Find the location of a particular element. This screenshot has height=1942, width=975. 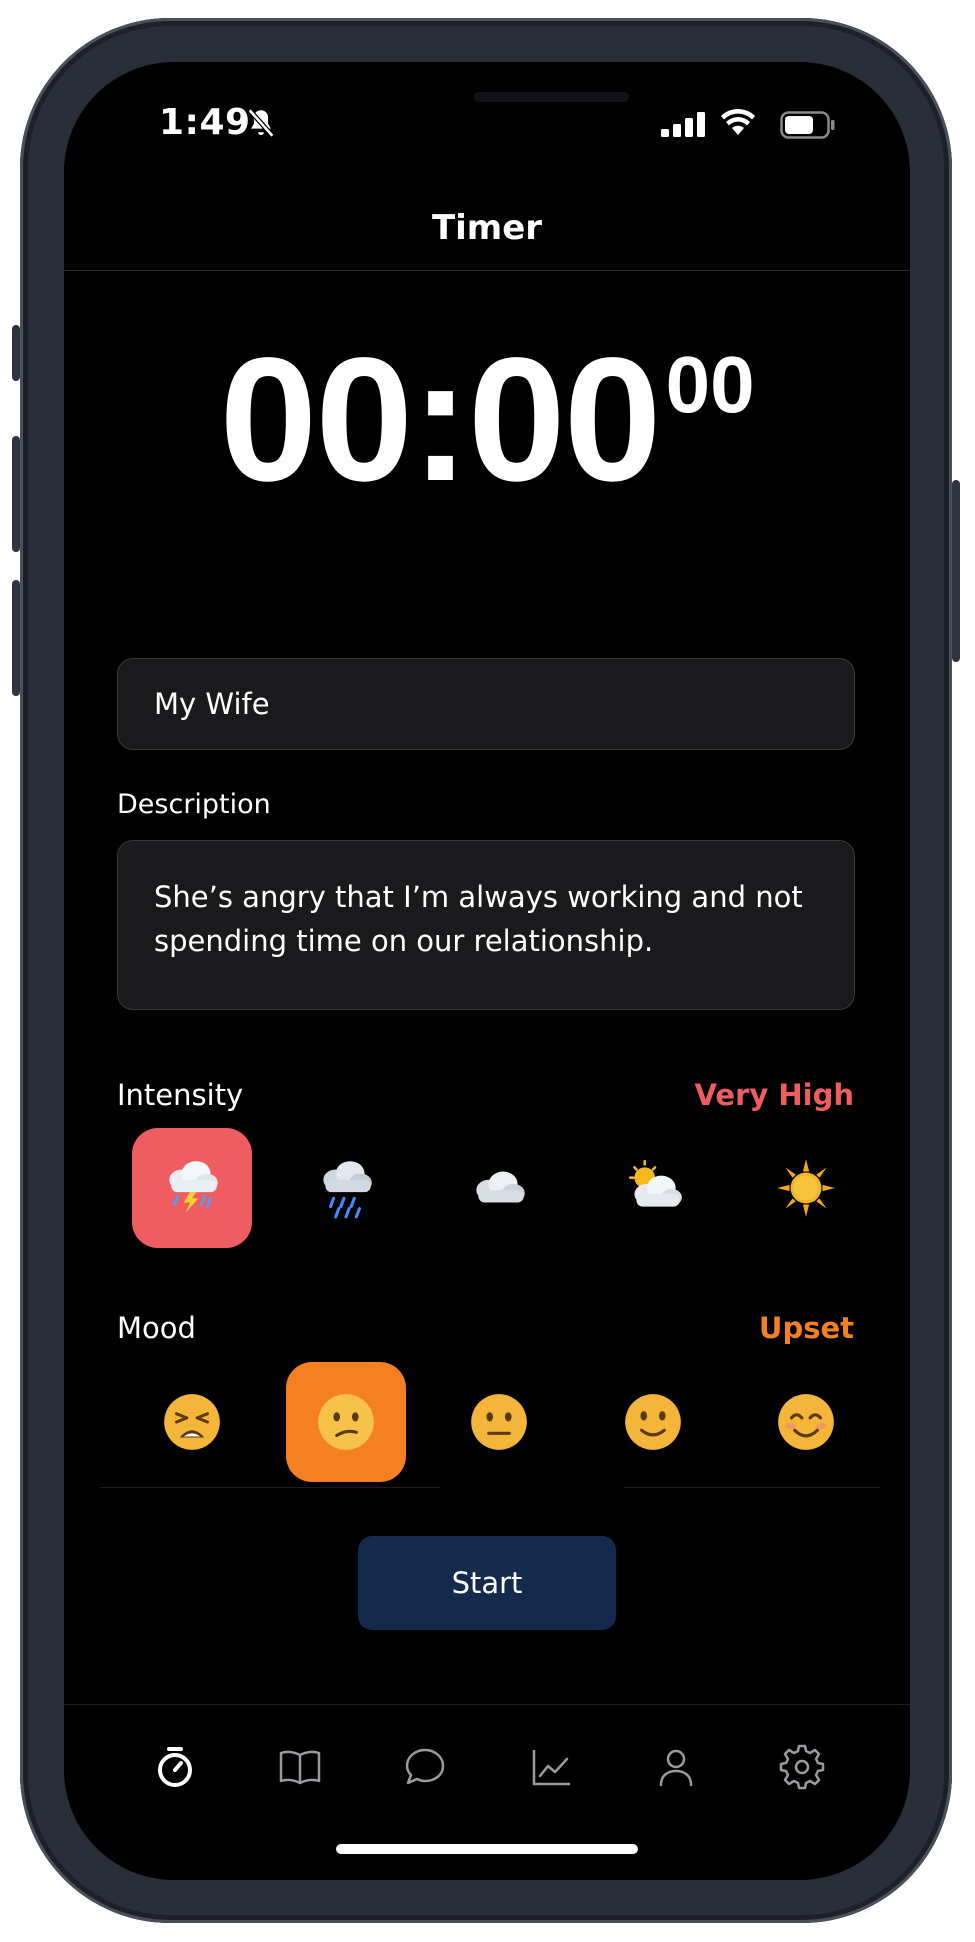

header-divider is located at coordinates (487, 270).